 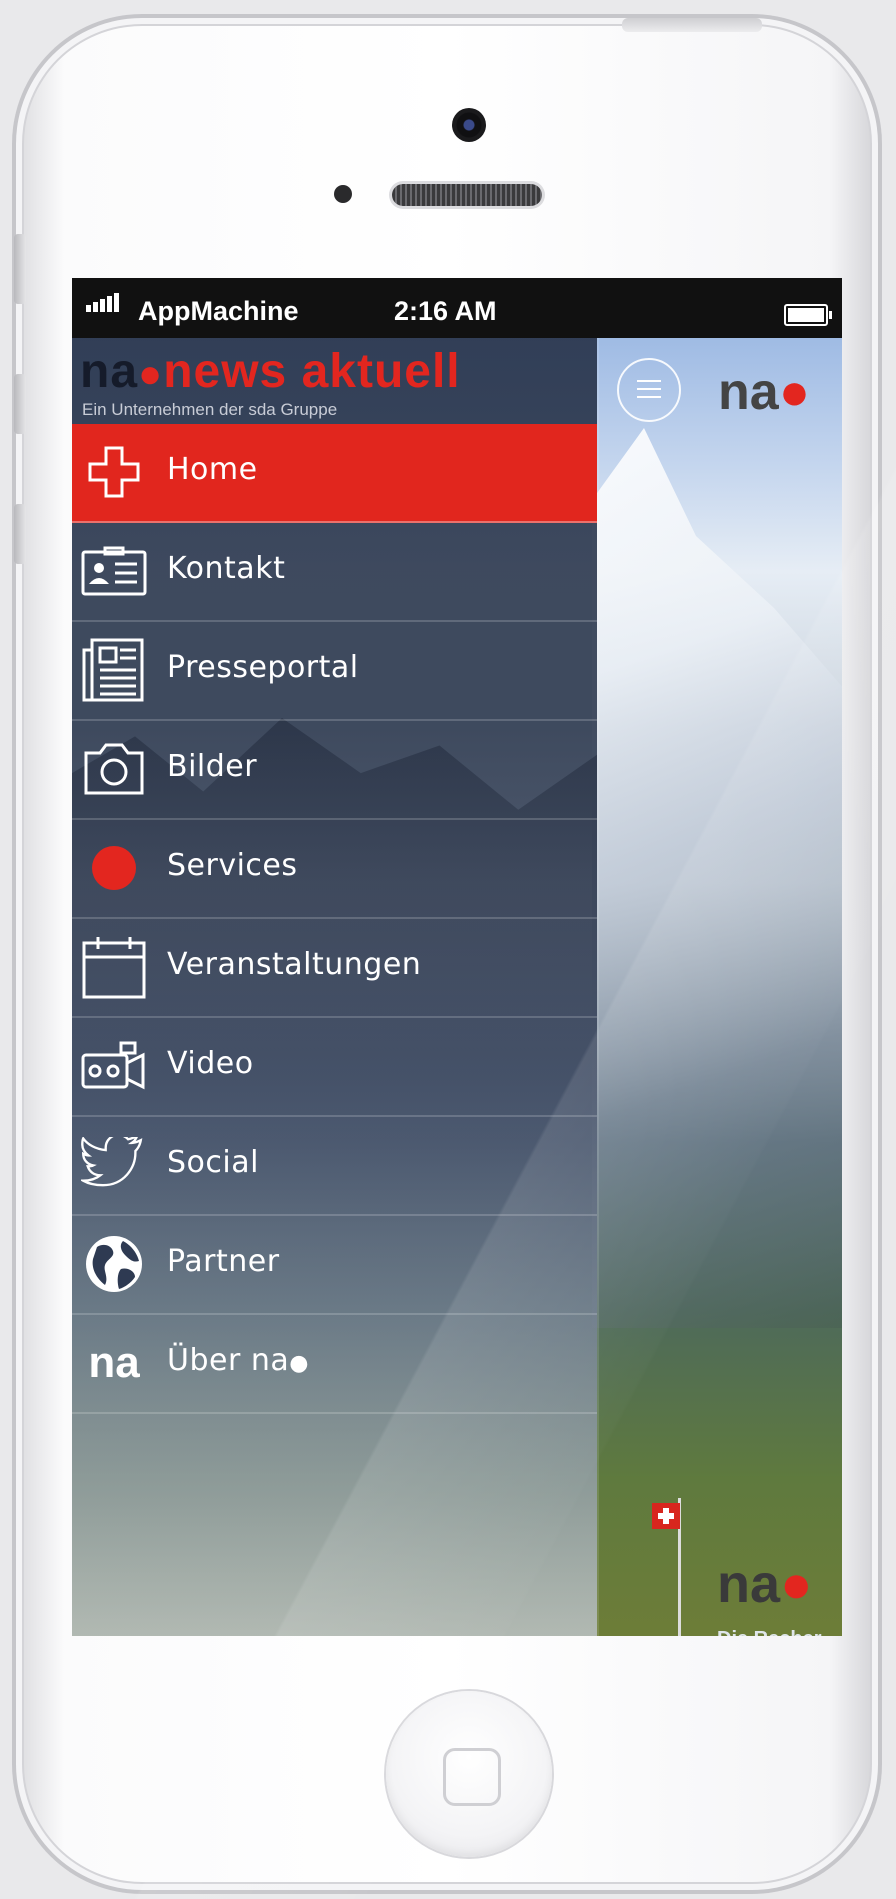 What do you see at coordinates (114, 472) in the screenshot?
I see `plus-cross-icon` at bounding box center [114, 472].